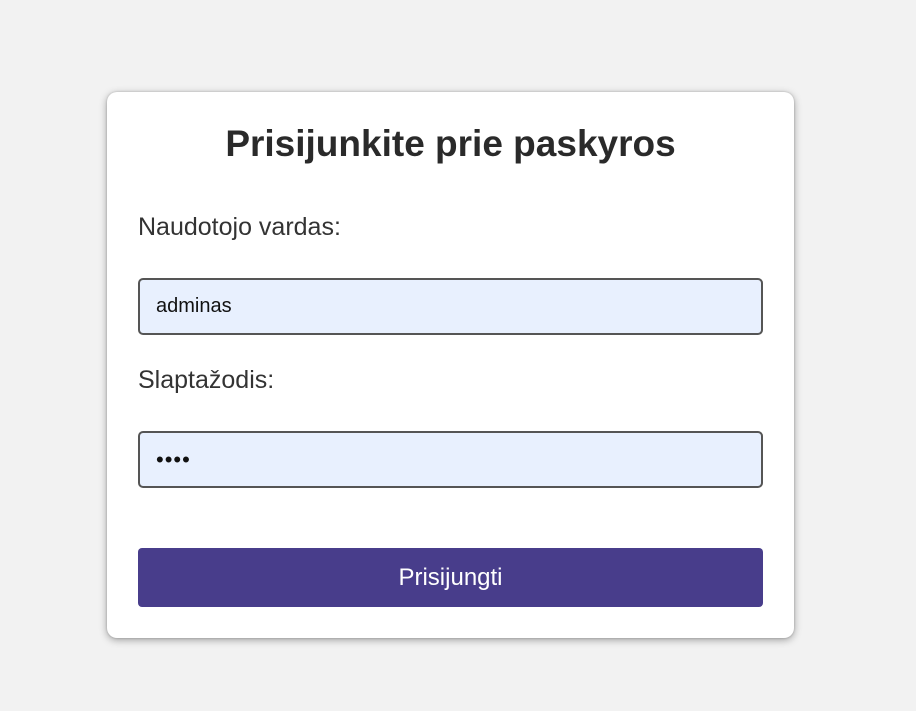  What do you see at coordinates (450, 306) in the screenshot?
I see `username-input` at bounding box center [450, 306].